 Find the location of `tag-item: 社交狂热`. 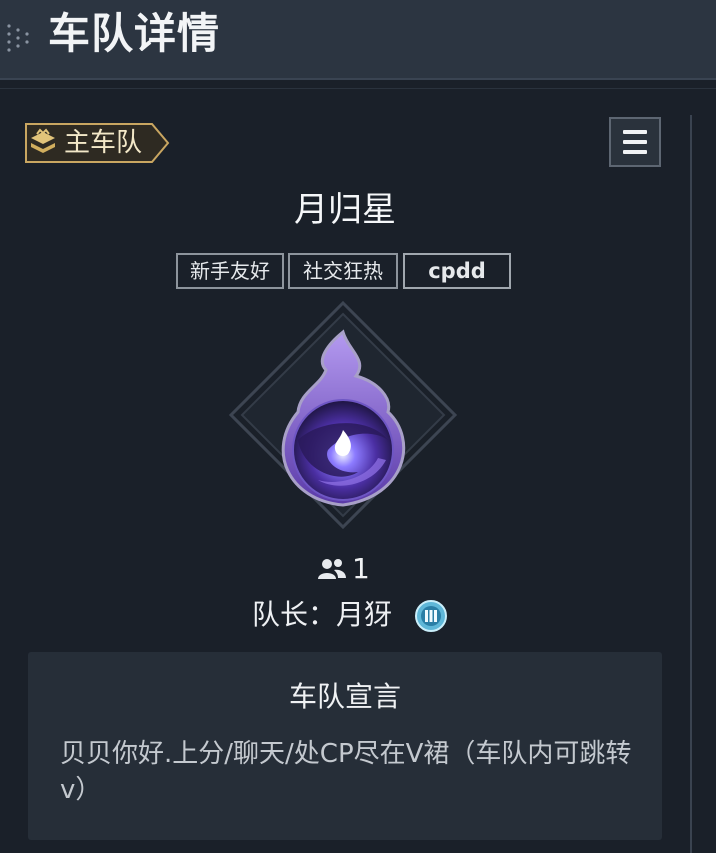

tag-item: 社交狂热 is located at coordinates (343, 271).